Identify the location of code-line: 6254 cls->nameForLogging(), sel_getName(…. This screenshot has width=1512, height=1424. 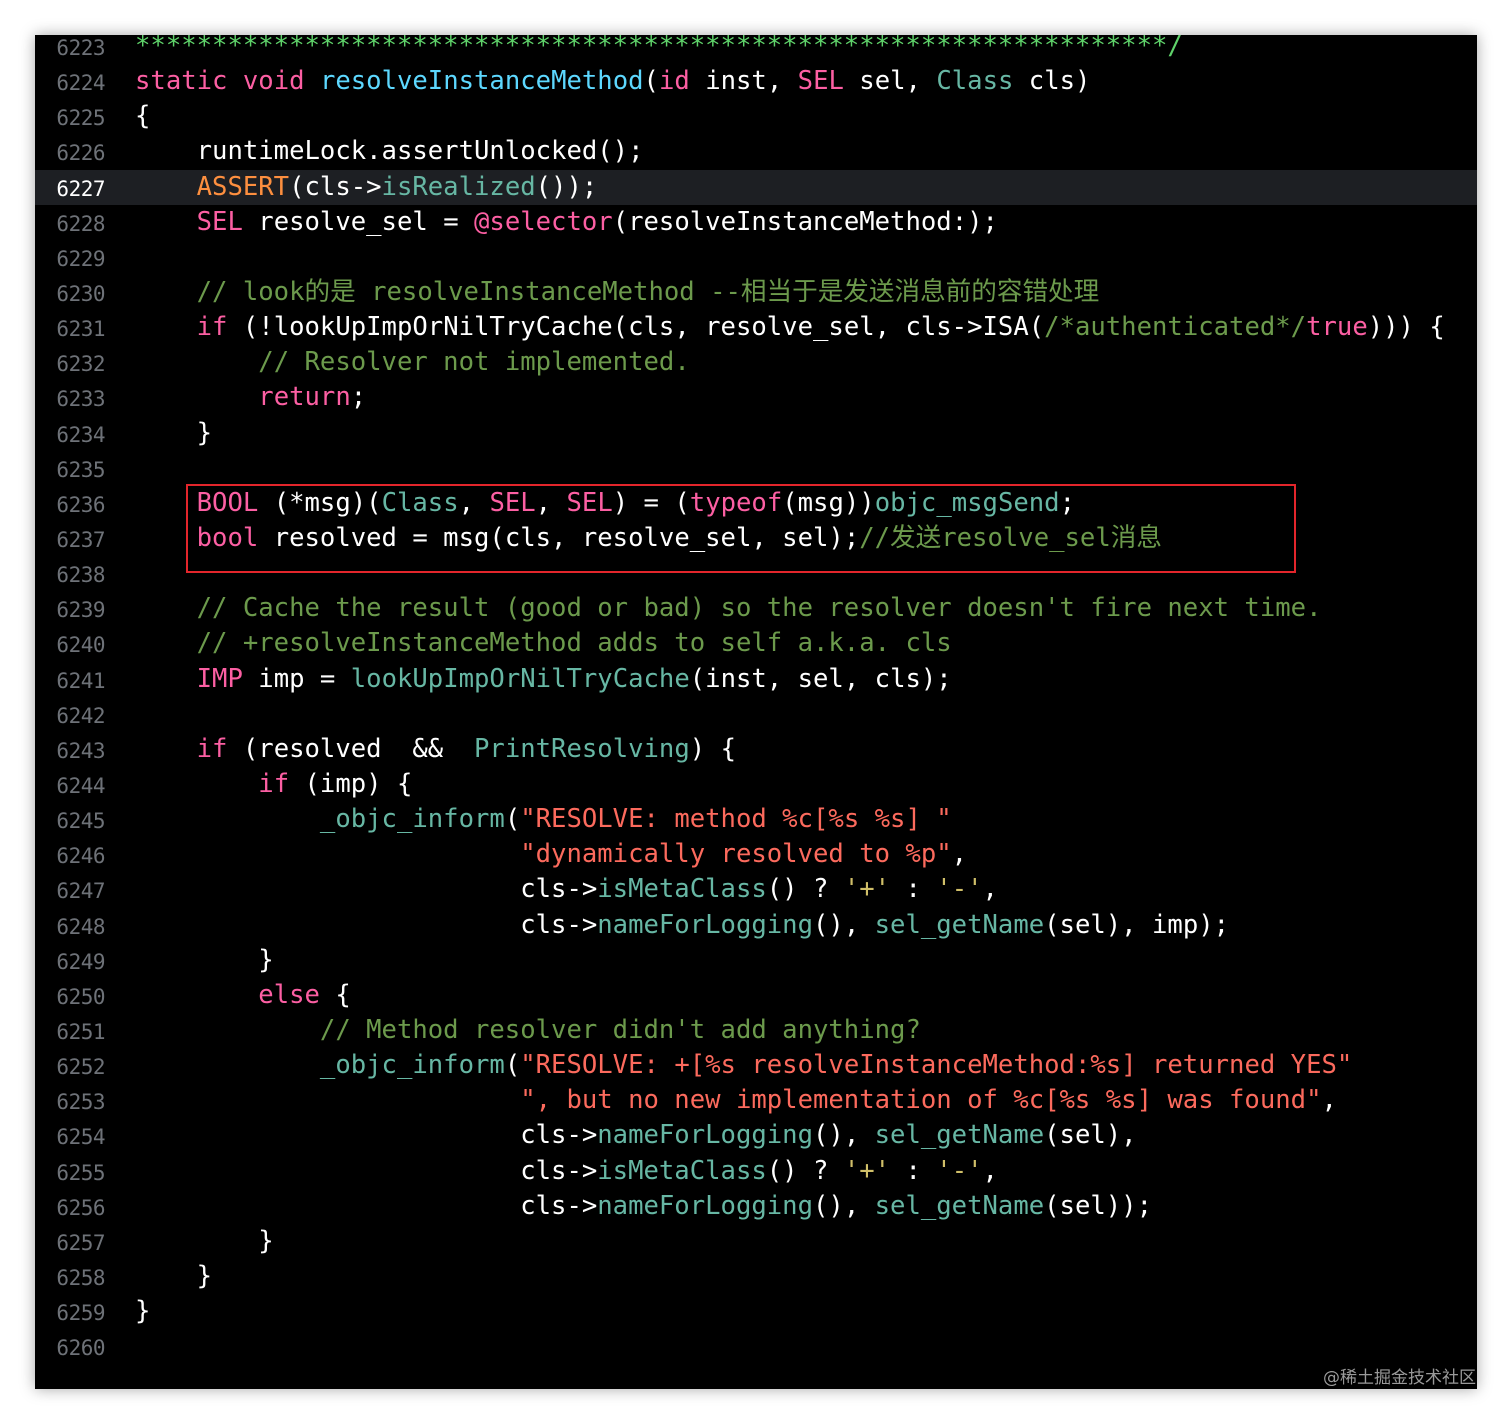
(756, 1135).